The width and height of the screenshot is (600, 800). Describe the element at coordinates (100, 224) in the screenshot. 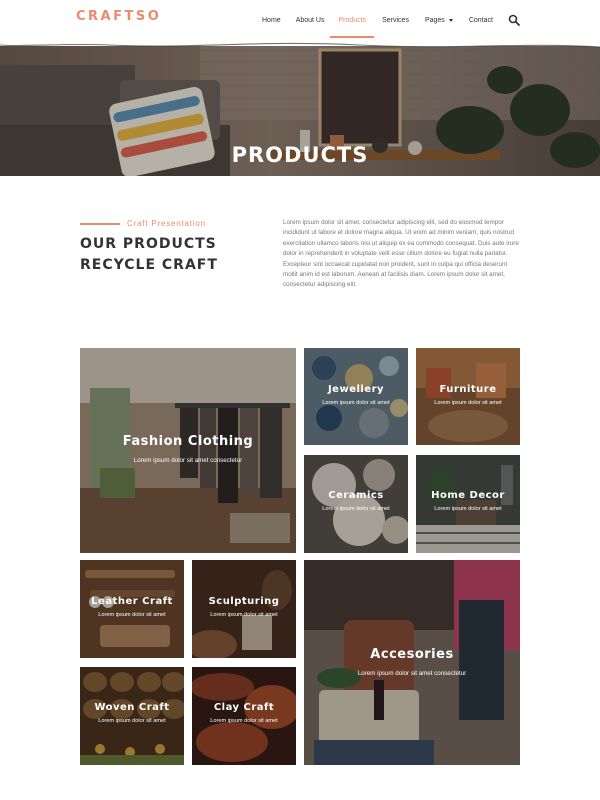

I see `kicker-accent-line` at that location.